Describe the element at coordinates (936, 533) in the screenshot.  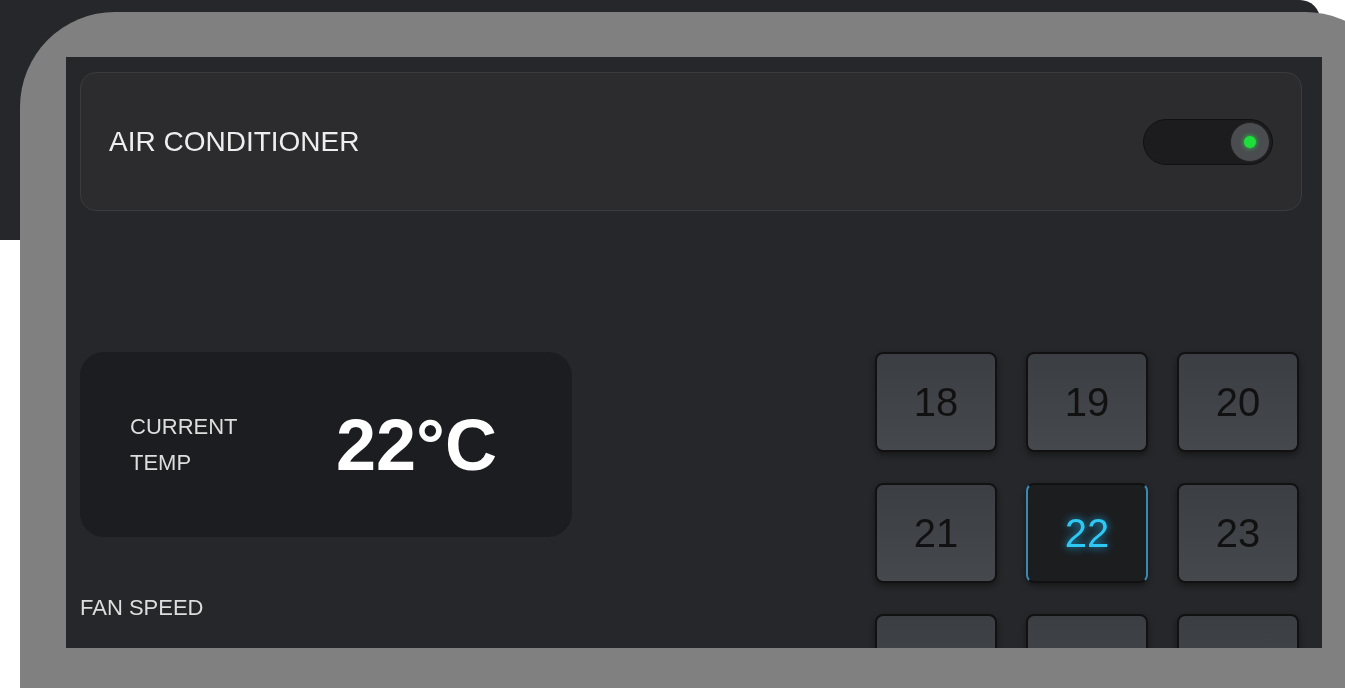
I see `temperature-tile: 21` at that location.